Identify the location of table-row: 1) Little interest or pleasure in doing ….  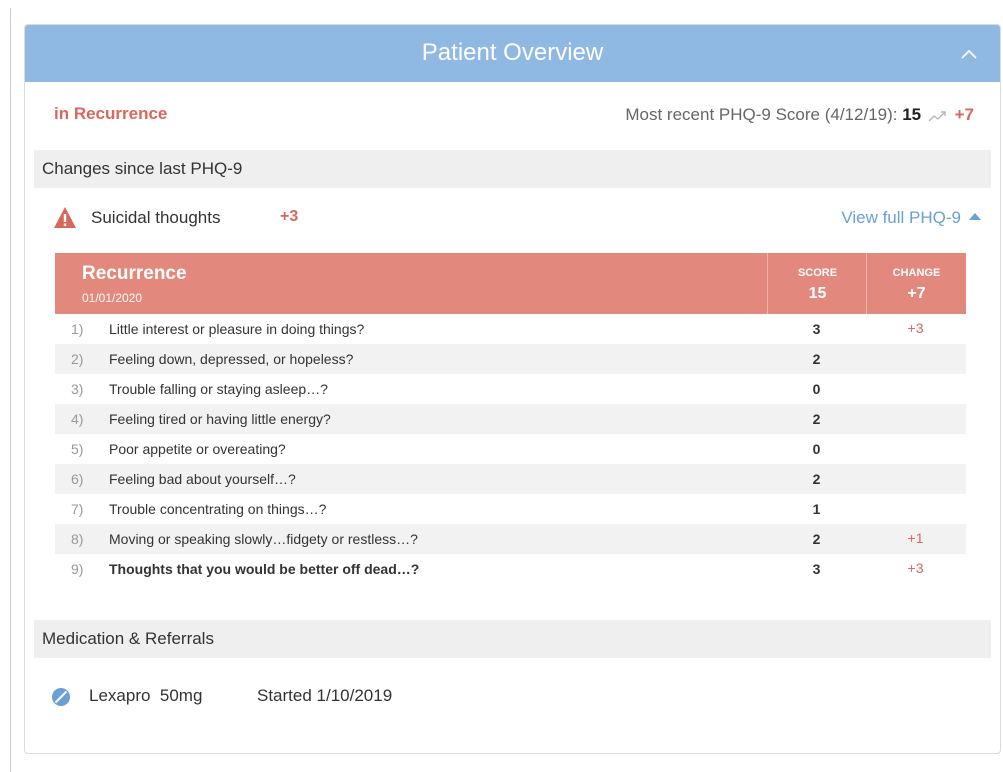
(510, 329).